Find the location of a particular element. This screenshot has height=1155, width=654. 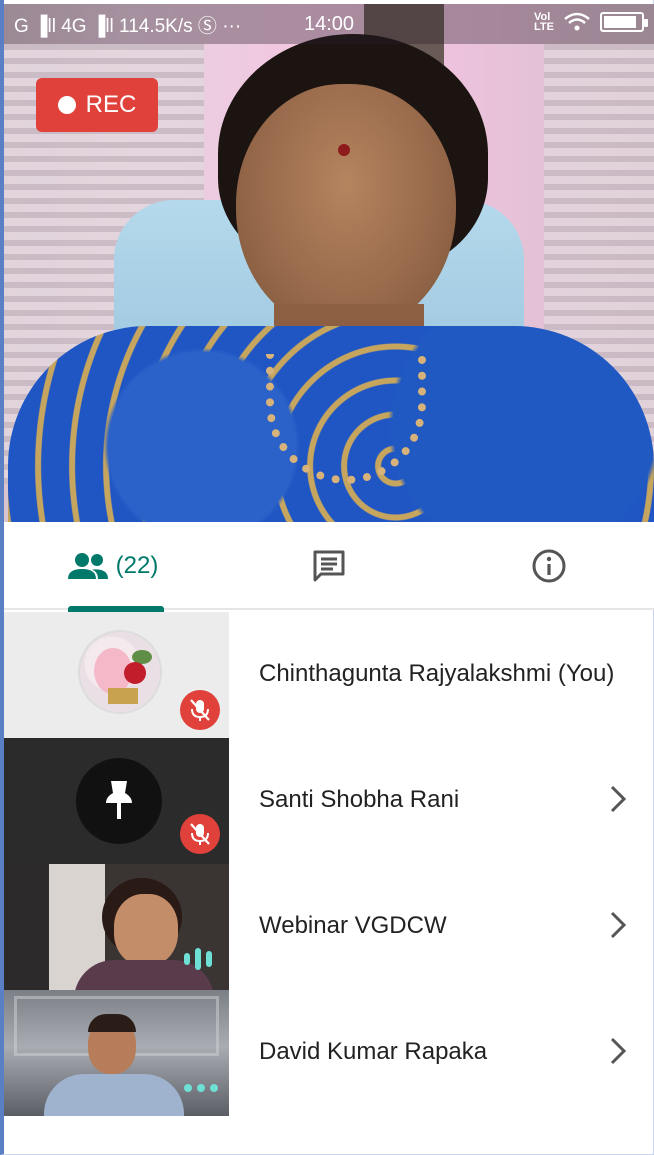

clock: 14:00 is located at coordinates (329, 24).